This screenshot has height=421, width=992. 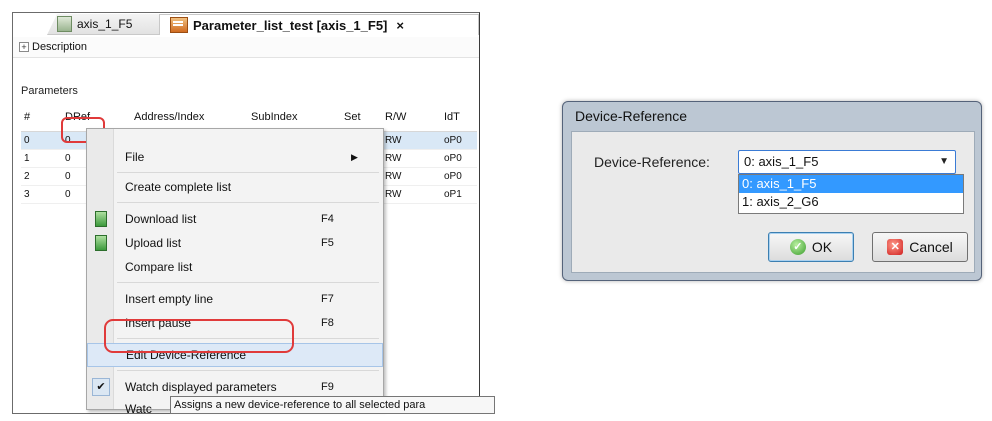 I want to click on dropdown-option: 0: axis_1_F5, so click(x=851, y=184).